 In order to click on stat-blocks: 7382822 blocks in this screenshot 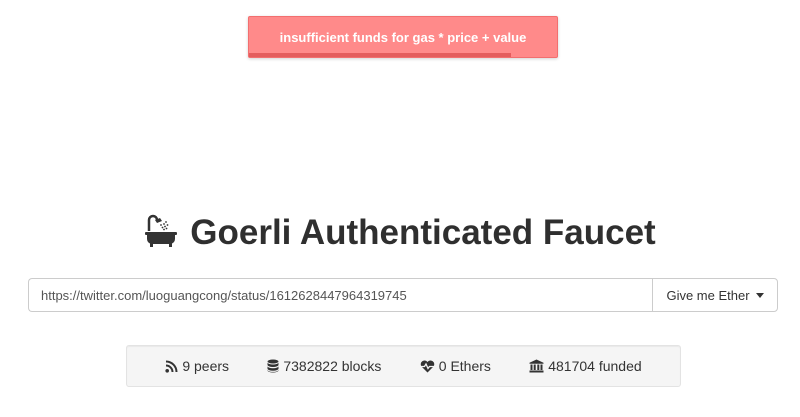, I will do `click(324, 366)`.